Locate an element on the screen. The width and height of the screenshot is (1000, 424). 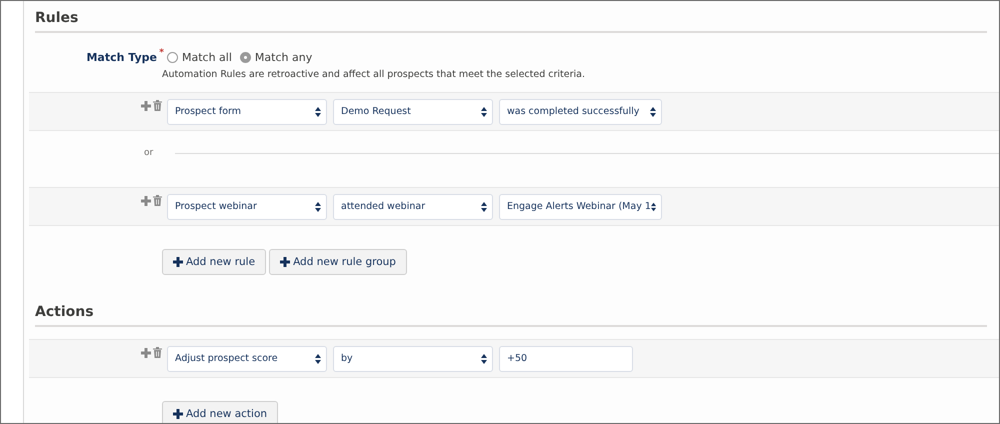
field-label: Match Type * is located at coordinates (125, 57).